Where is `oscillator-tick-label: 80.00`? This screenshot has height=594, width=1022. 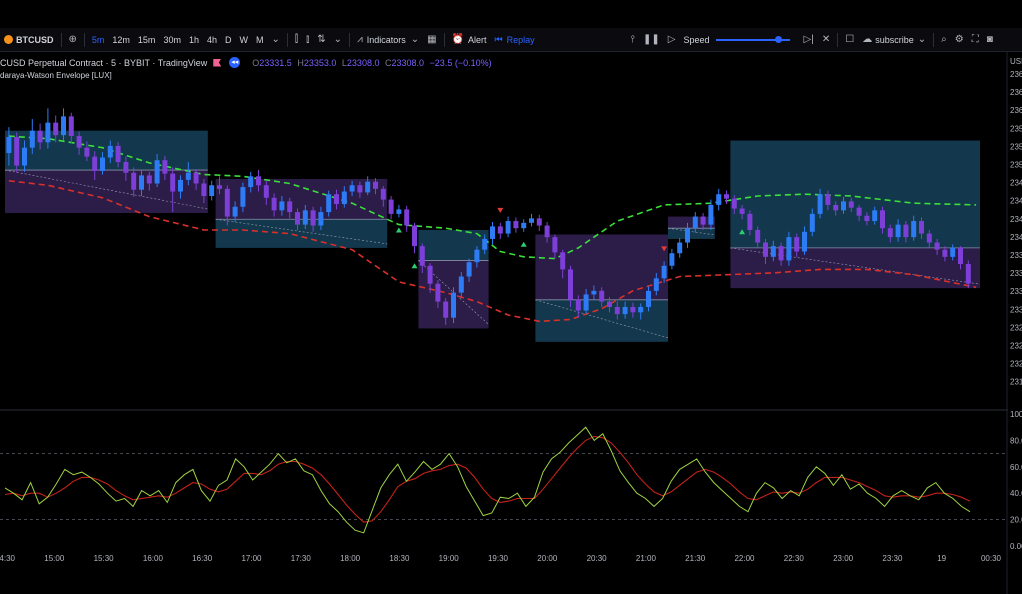
oscillator-tick-label: 80.00 is located at coordinates (1016, 440).